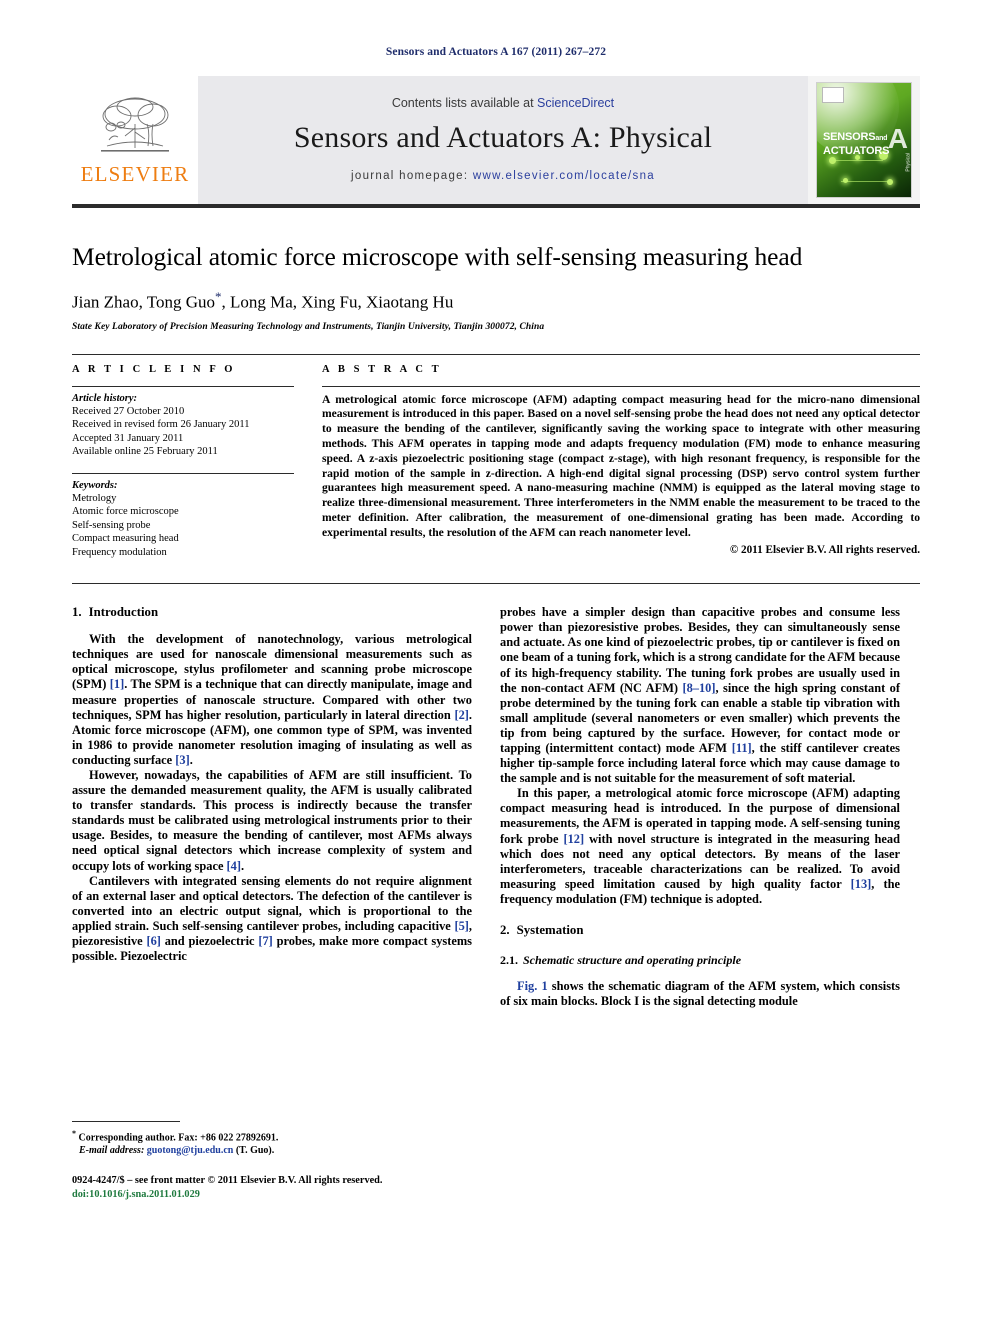 The width and height of the screenshot is (992, 1323). Describe the element at coordinates (337, 302) in the screenshot. I see `authors-after-star: , Long Ma, Xing Fu, Xiaotang Hu` at that location.